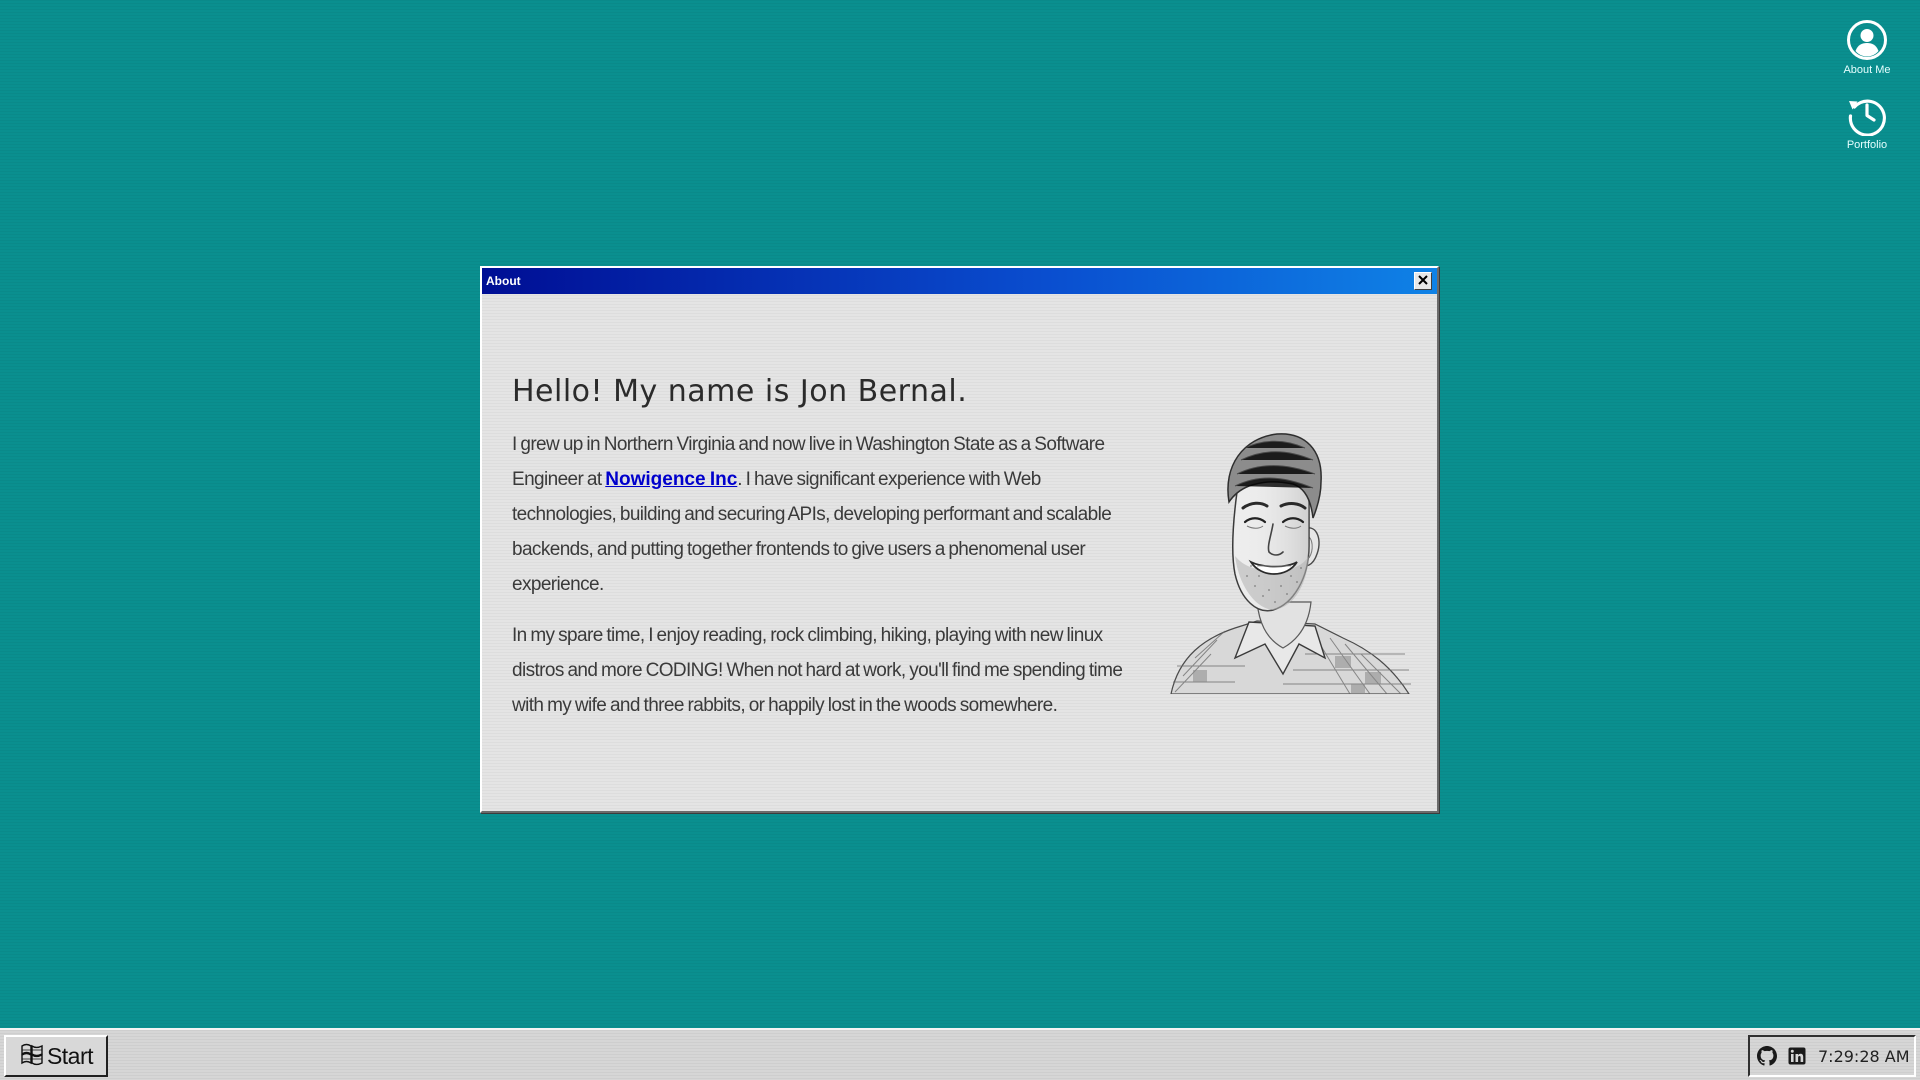  I want to click on close-icon, so click(1423, 281).